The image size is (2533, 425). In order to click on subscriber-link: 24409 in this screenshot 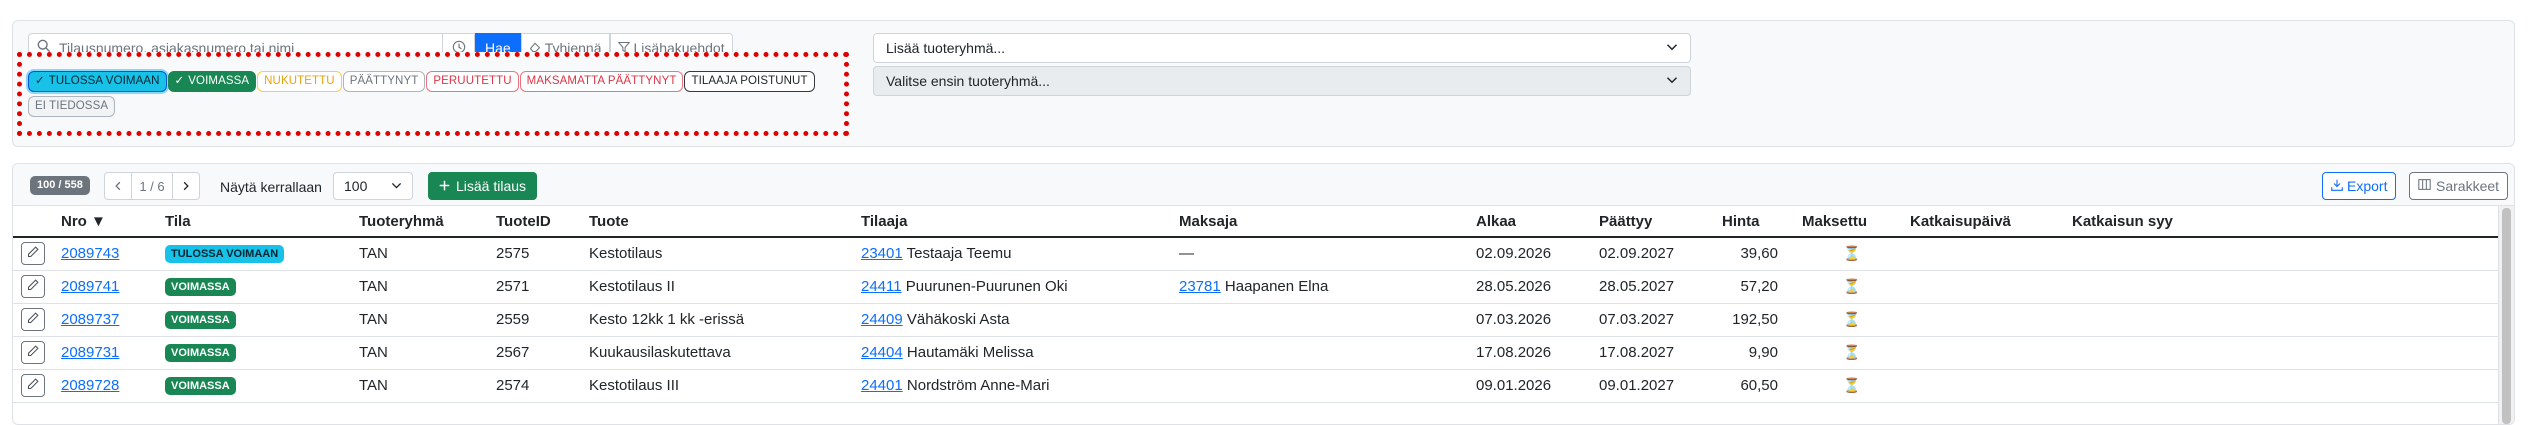, I will do `click(882, 319)`.